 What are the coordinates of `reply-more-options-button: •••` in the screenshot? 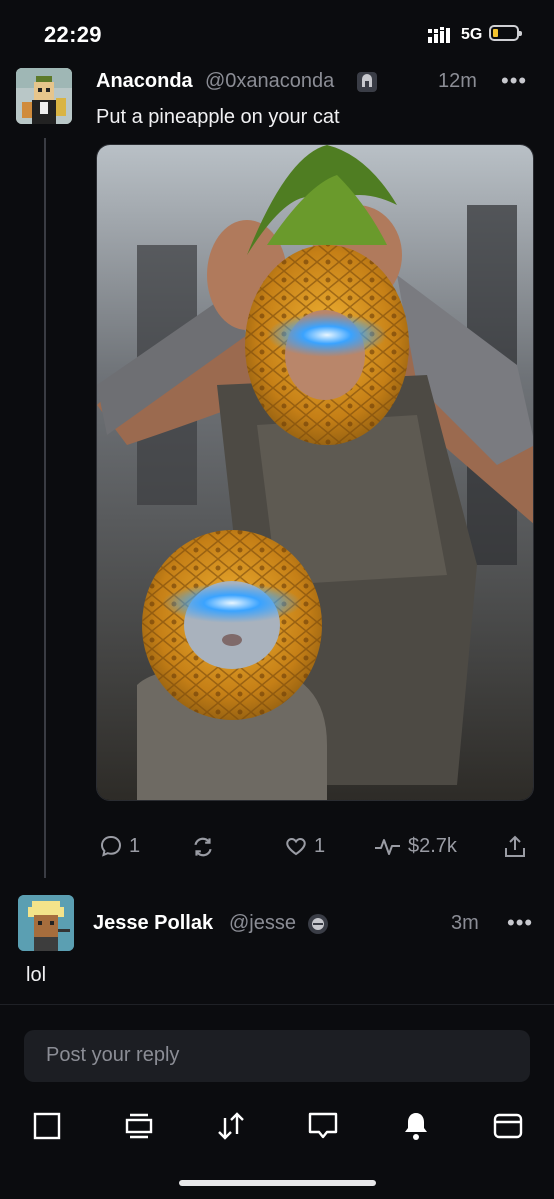 It's located at (520, 923).